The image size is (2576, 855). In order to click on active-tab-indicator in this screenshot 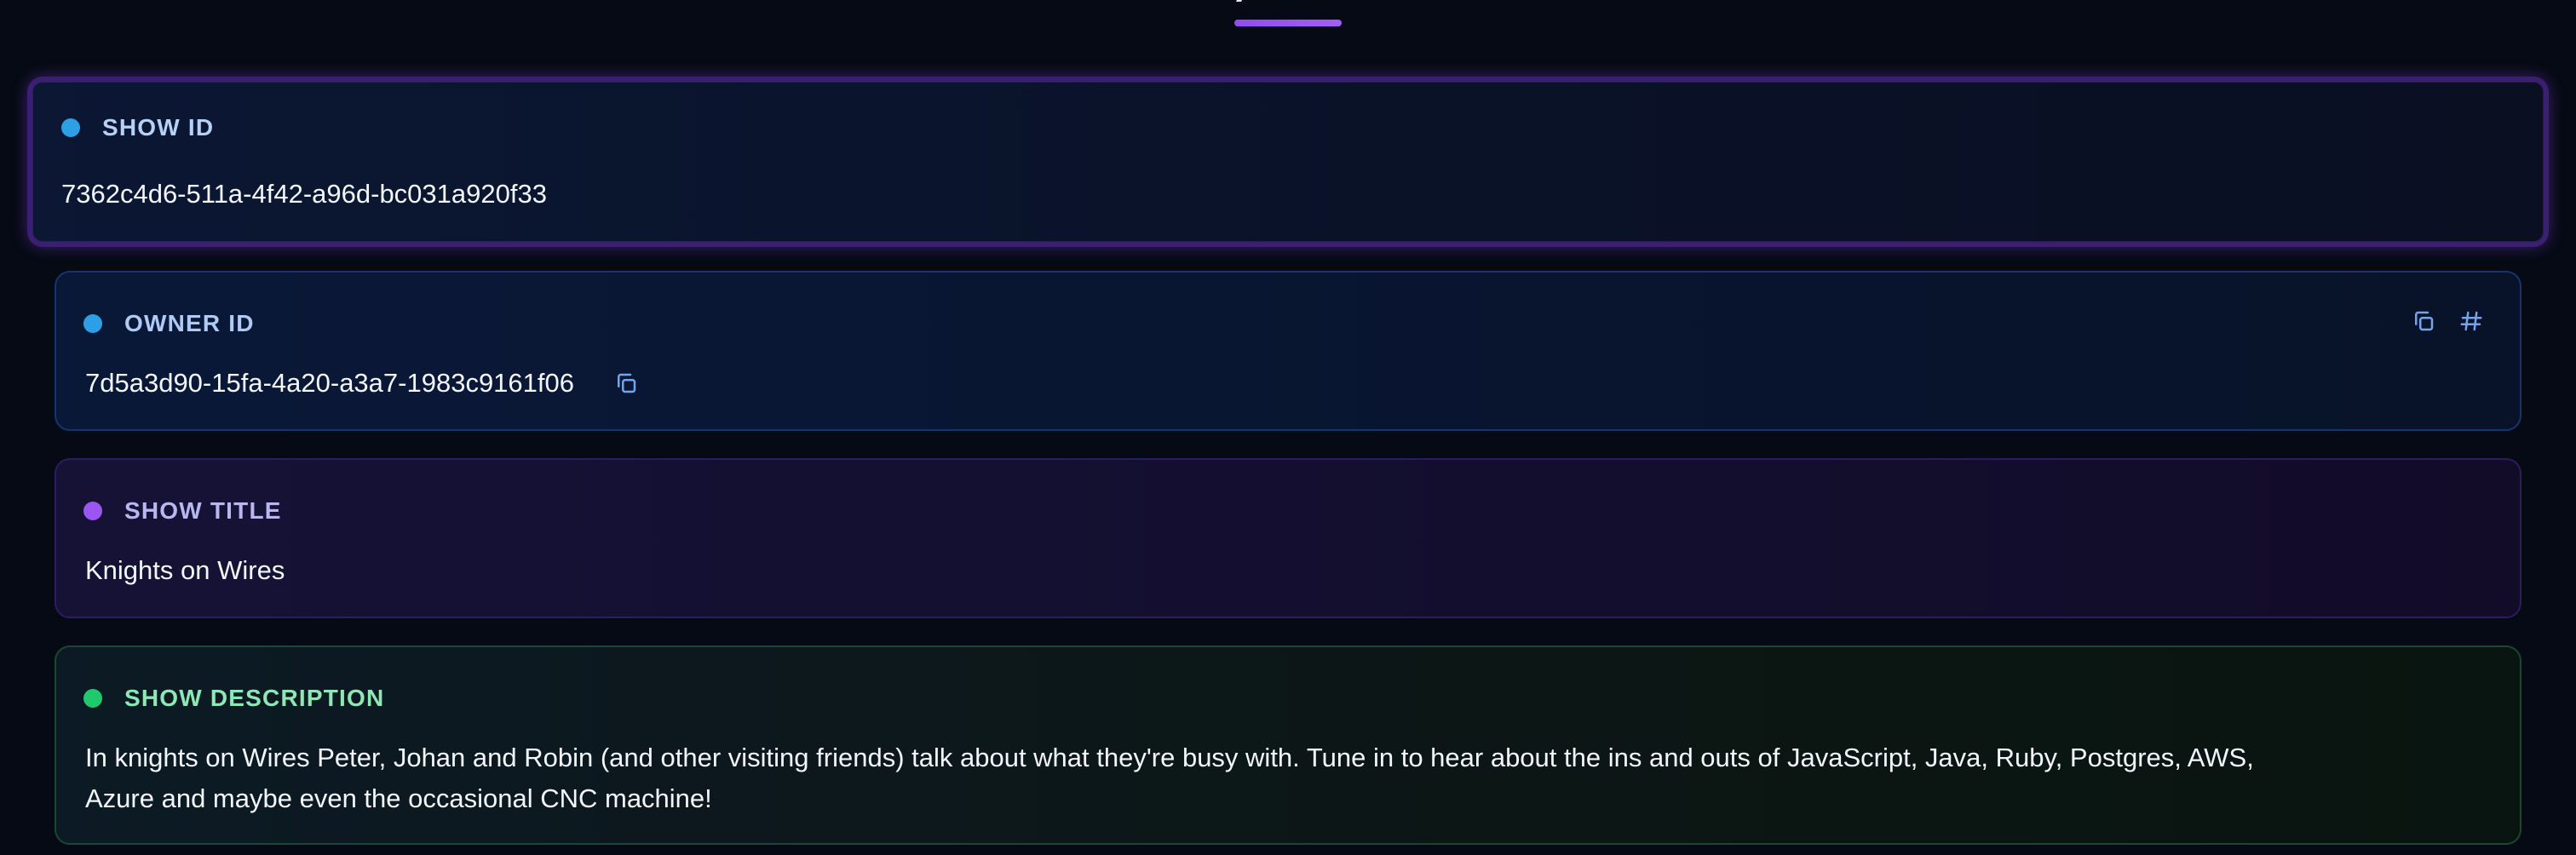, I will do `click(1288, 23)`.